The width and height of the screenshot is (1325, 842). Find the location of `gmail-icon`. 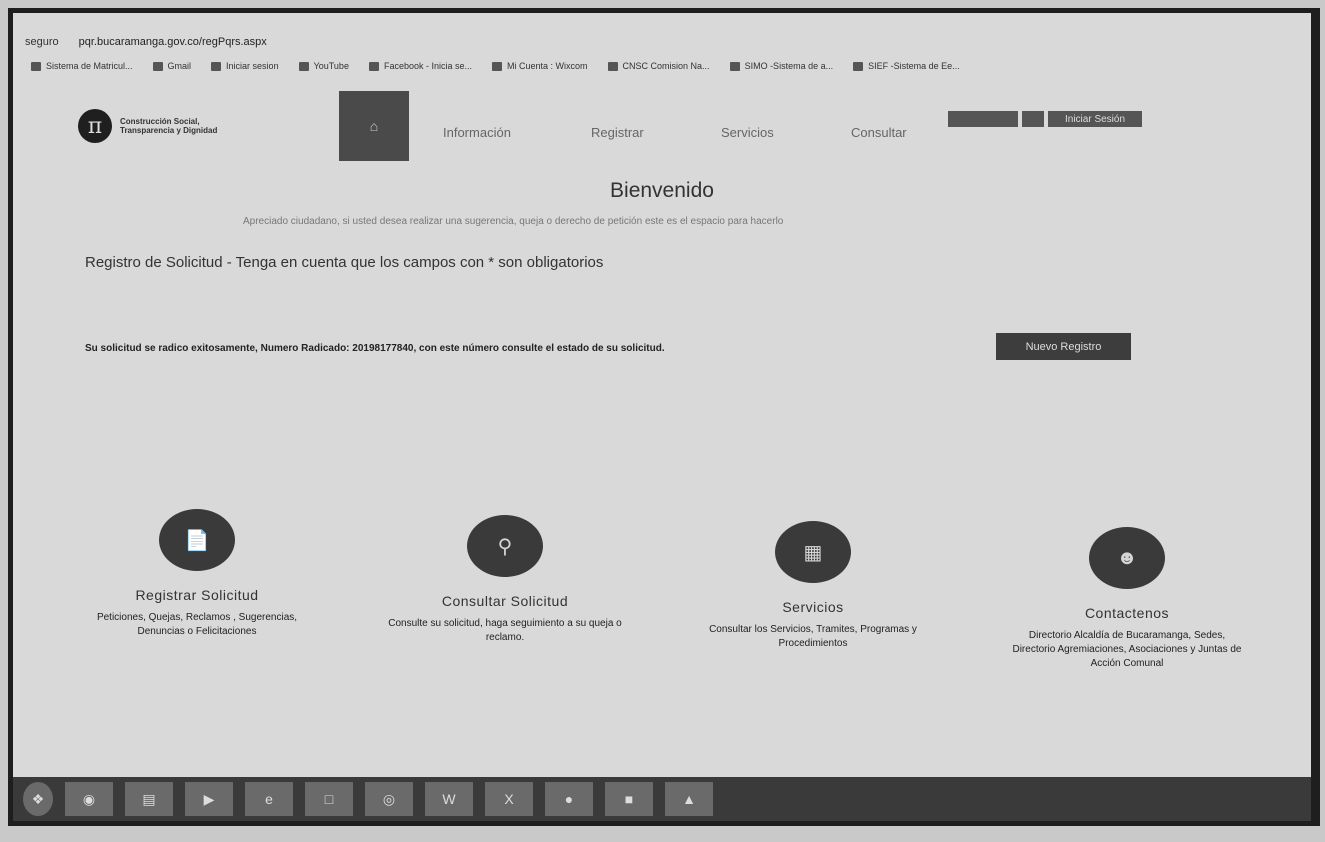

gmail-icon is located at coordinates (157, 66).